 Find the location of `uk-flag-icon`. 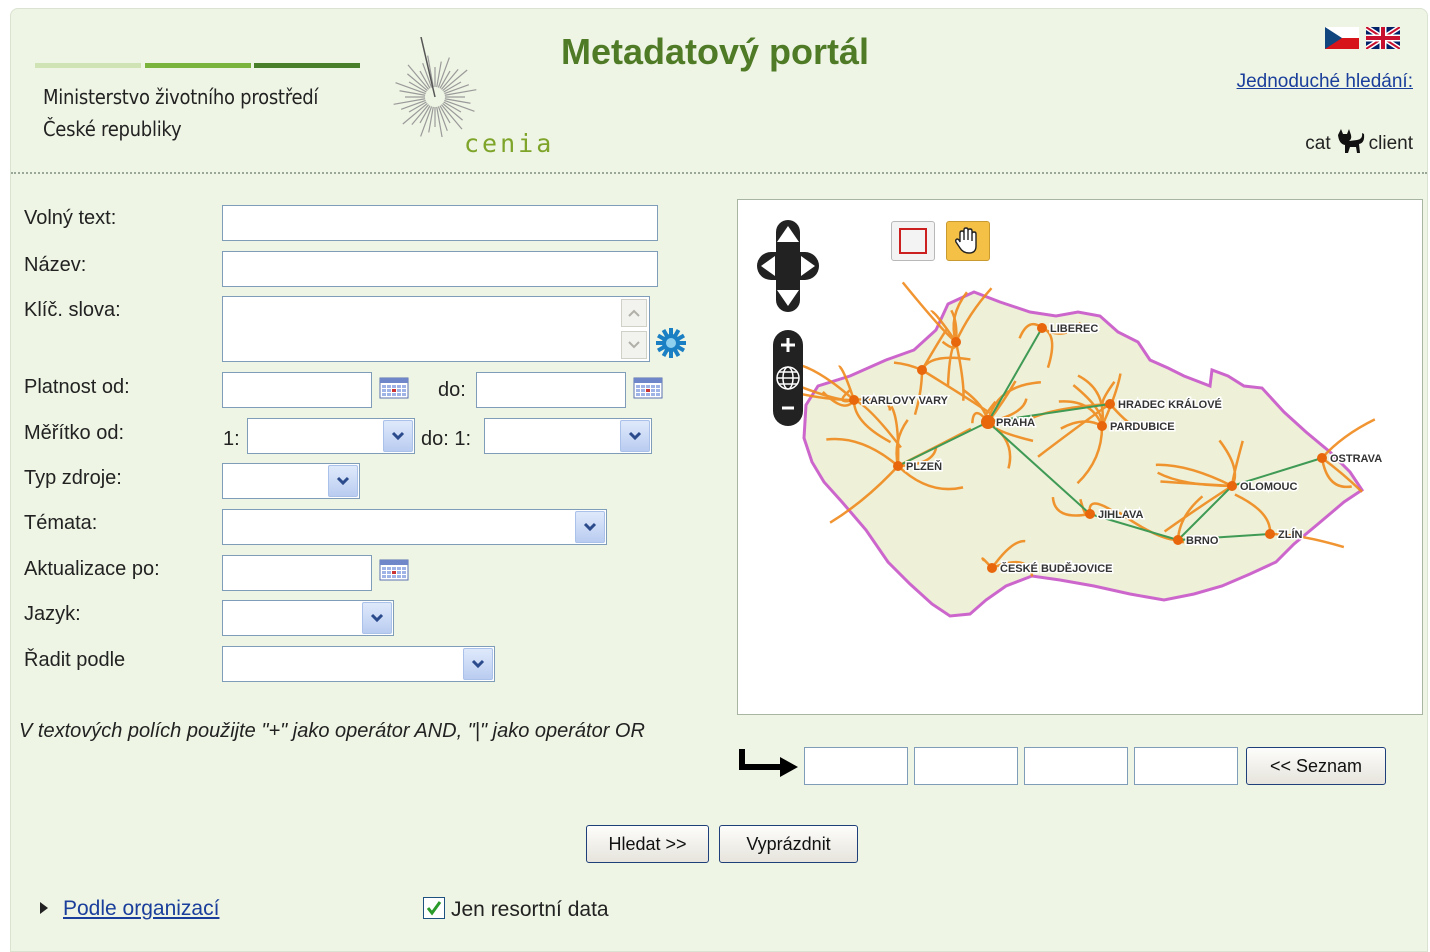

uk-flag-icon is located at coordinates (1383, 38).